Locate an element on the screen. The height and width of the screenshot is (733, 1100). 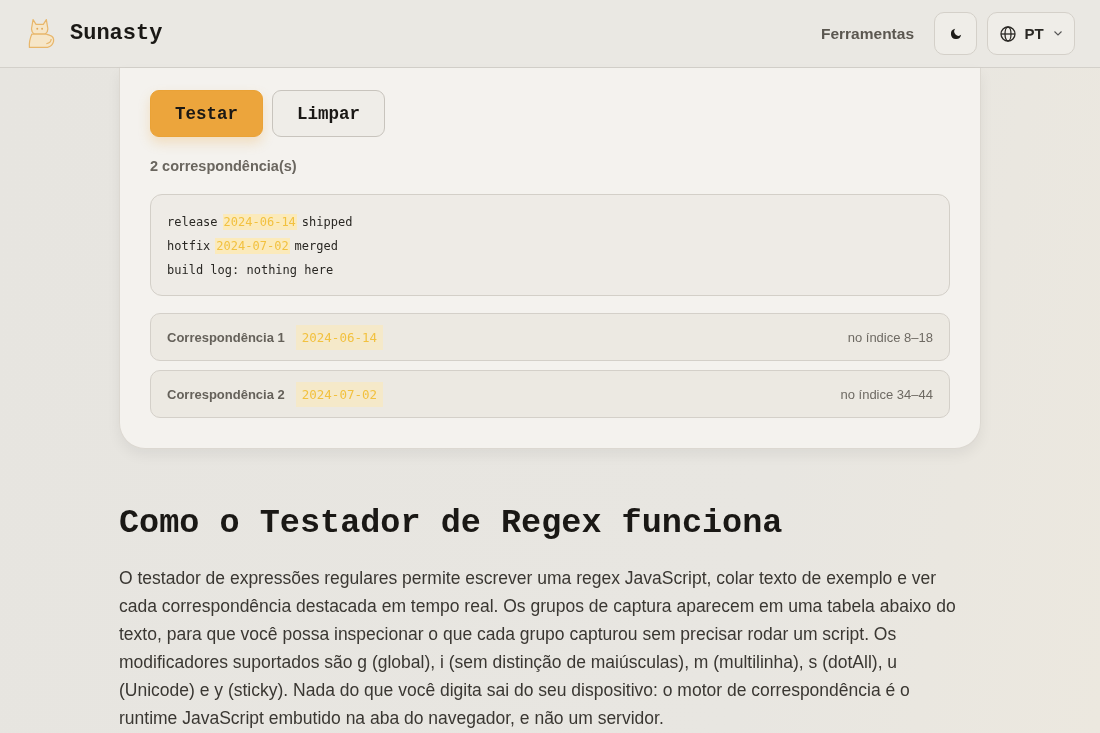
match-index: no índice 8–18 is located at coordinates (890, 337).